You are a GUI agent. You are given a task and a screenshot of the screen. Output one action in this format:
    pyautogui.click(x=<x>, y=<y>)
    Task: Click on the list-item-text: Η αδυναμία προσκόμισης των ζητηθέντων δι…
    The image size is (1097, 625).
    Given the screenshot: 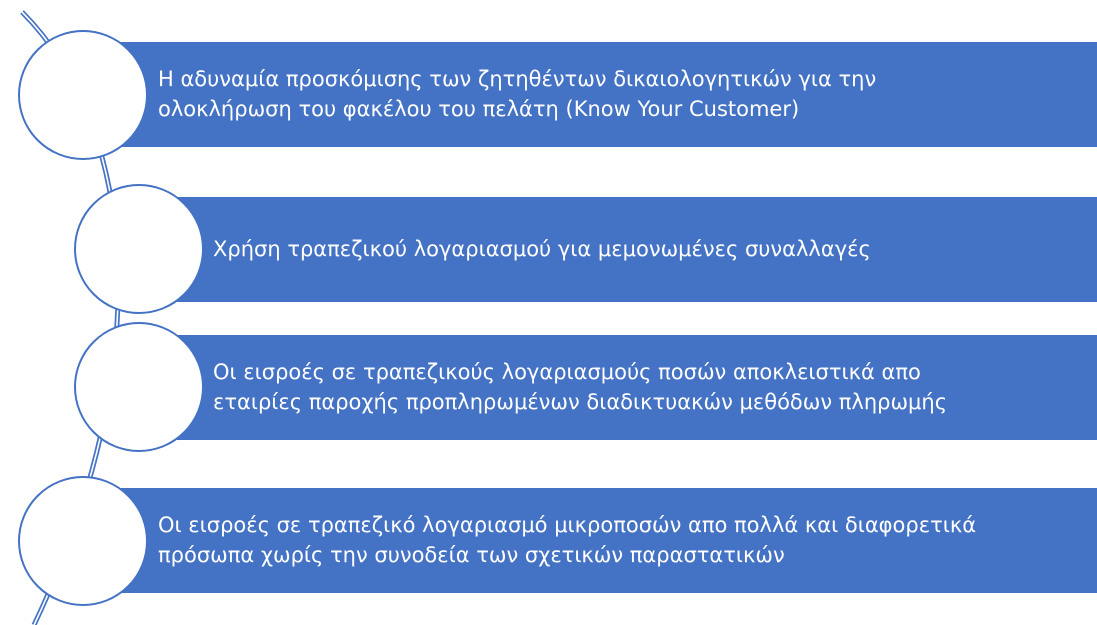 What is the action you would take?
    pyautogui.click(x=517, y=93)
    